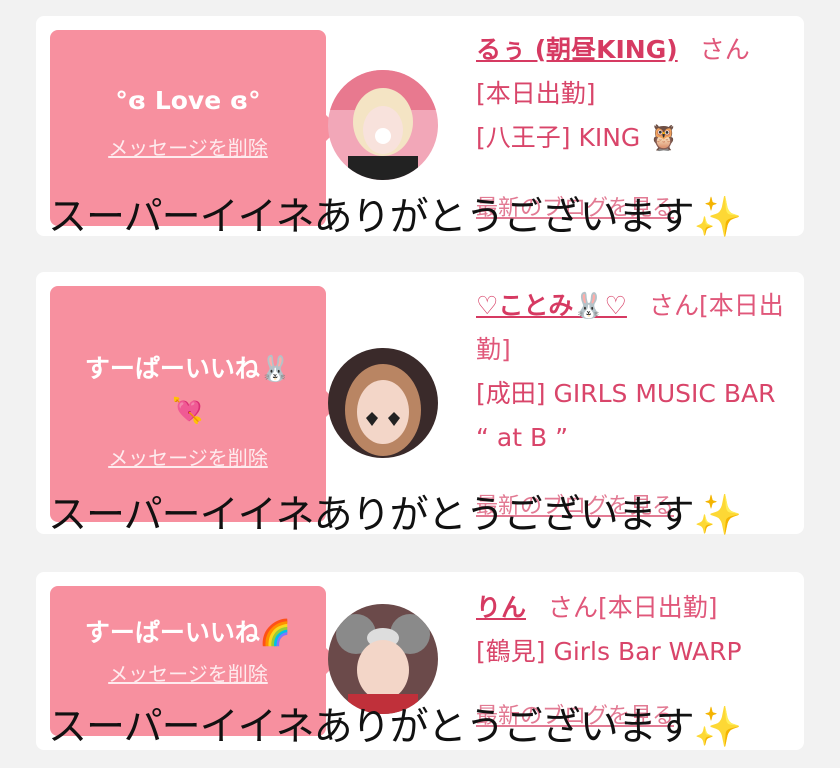  What do you see at coordinates (188, 410) in the screenshot?
I see `message-text-line2: 💘` at bounding box center [188, 410].